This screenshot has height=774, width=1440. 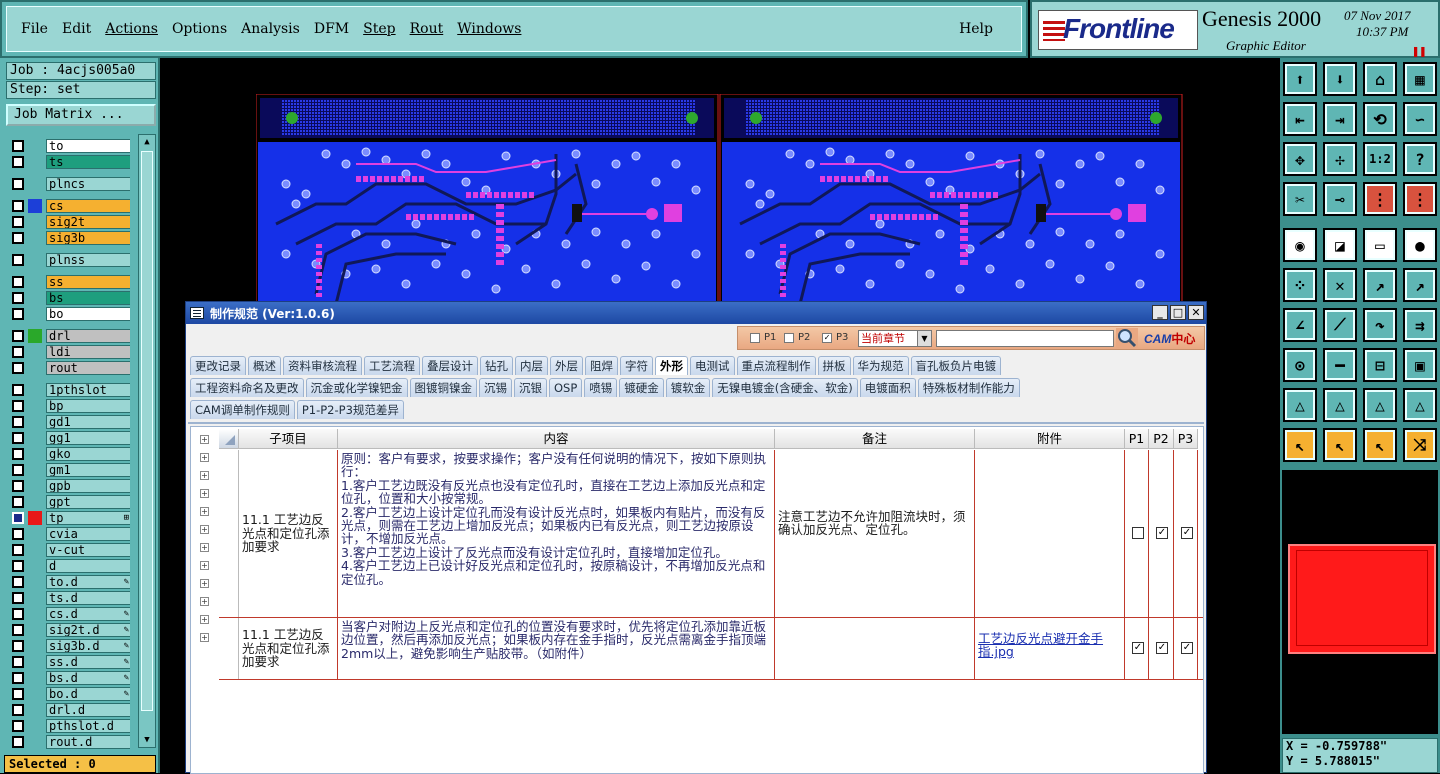 What do you see at coordinates (976, 29) in the screenshot?
I see `menu-help: Help` at bounding box center [976, 29].